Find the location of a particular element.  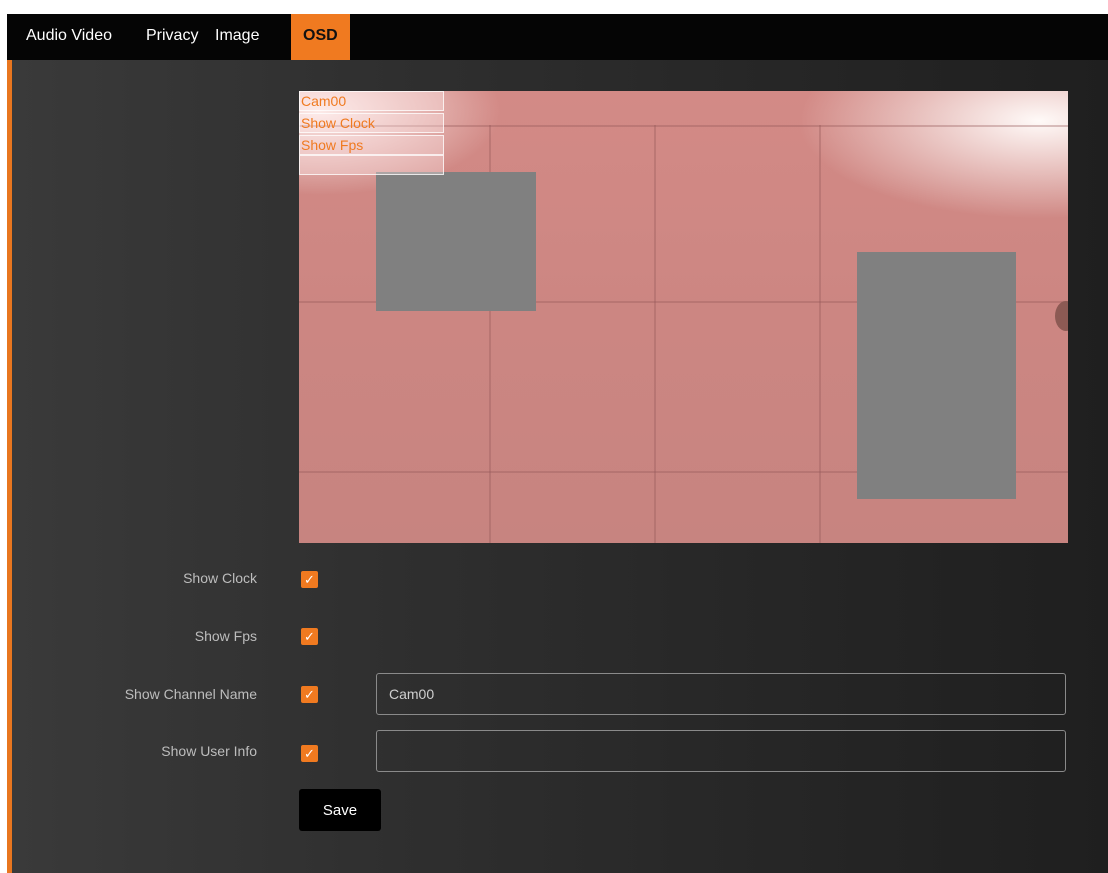

osd-channel-name-overlay: Cam00 is located at coordinates (371, 101).